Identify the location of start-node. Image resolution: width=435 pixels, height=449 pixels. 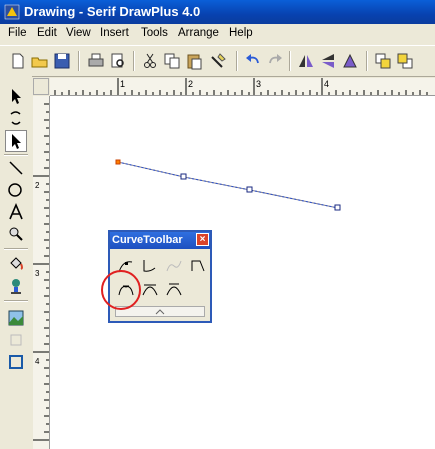
(118, 162).